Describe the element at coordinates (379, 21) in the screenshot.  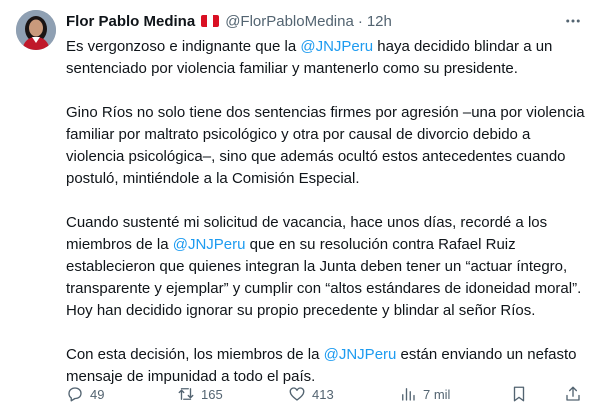
I see `timestamp: 12h` at that location.